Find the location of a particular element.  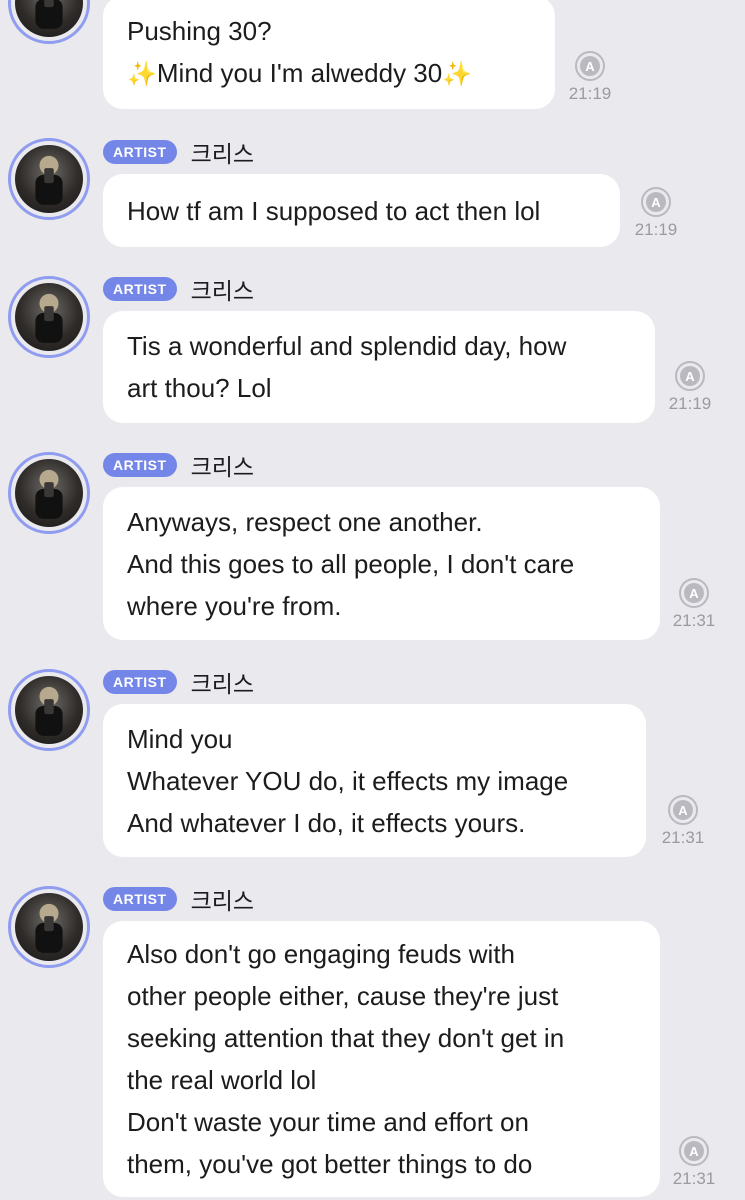

message-text: Anyways, respect one another. is located at coordinates (305, 521).